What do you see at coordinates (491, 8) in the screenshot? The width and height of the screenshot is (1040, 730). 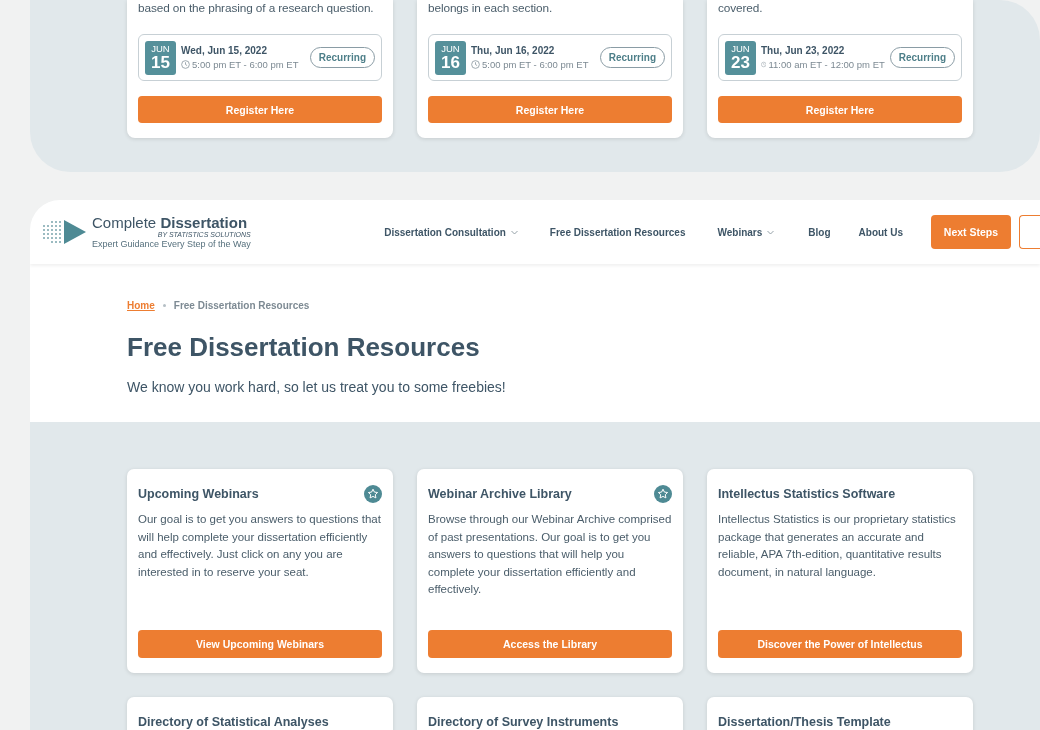 I see `event-description: belongs in each section.` at bounding box center [491, 8].